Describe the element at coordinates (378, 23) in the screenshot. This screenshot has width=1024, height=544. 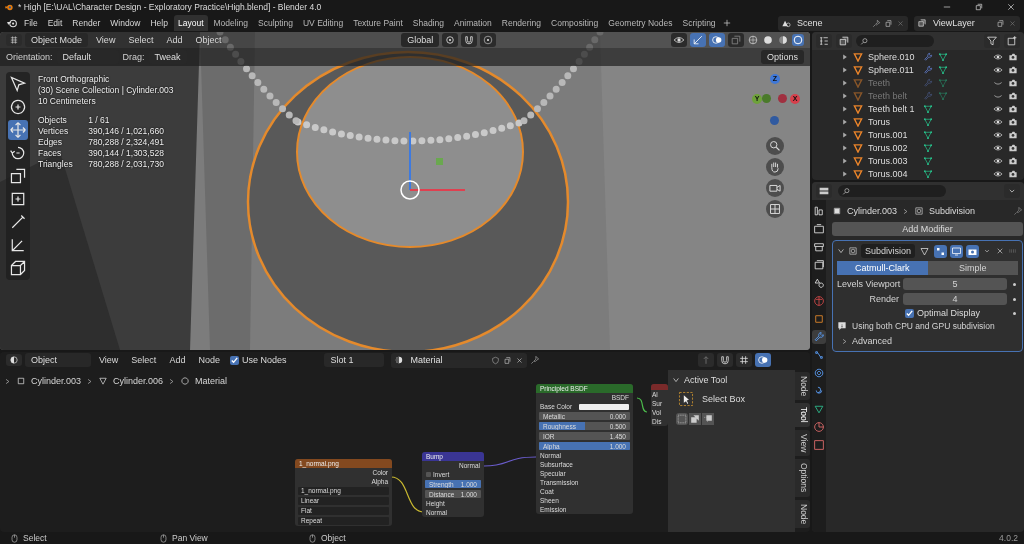
I see `workspace-tab: Texture Paint` at that location.